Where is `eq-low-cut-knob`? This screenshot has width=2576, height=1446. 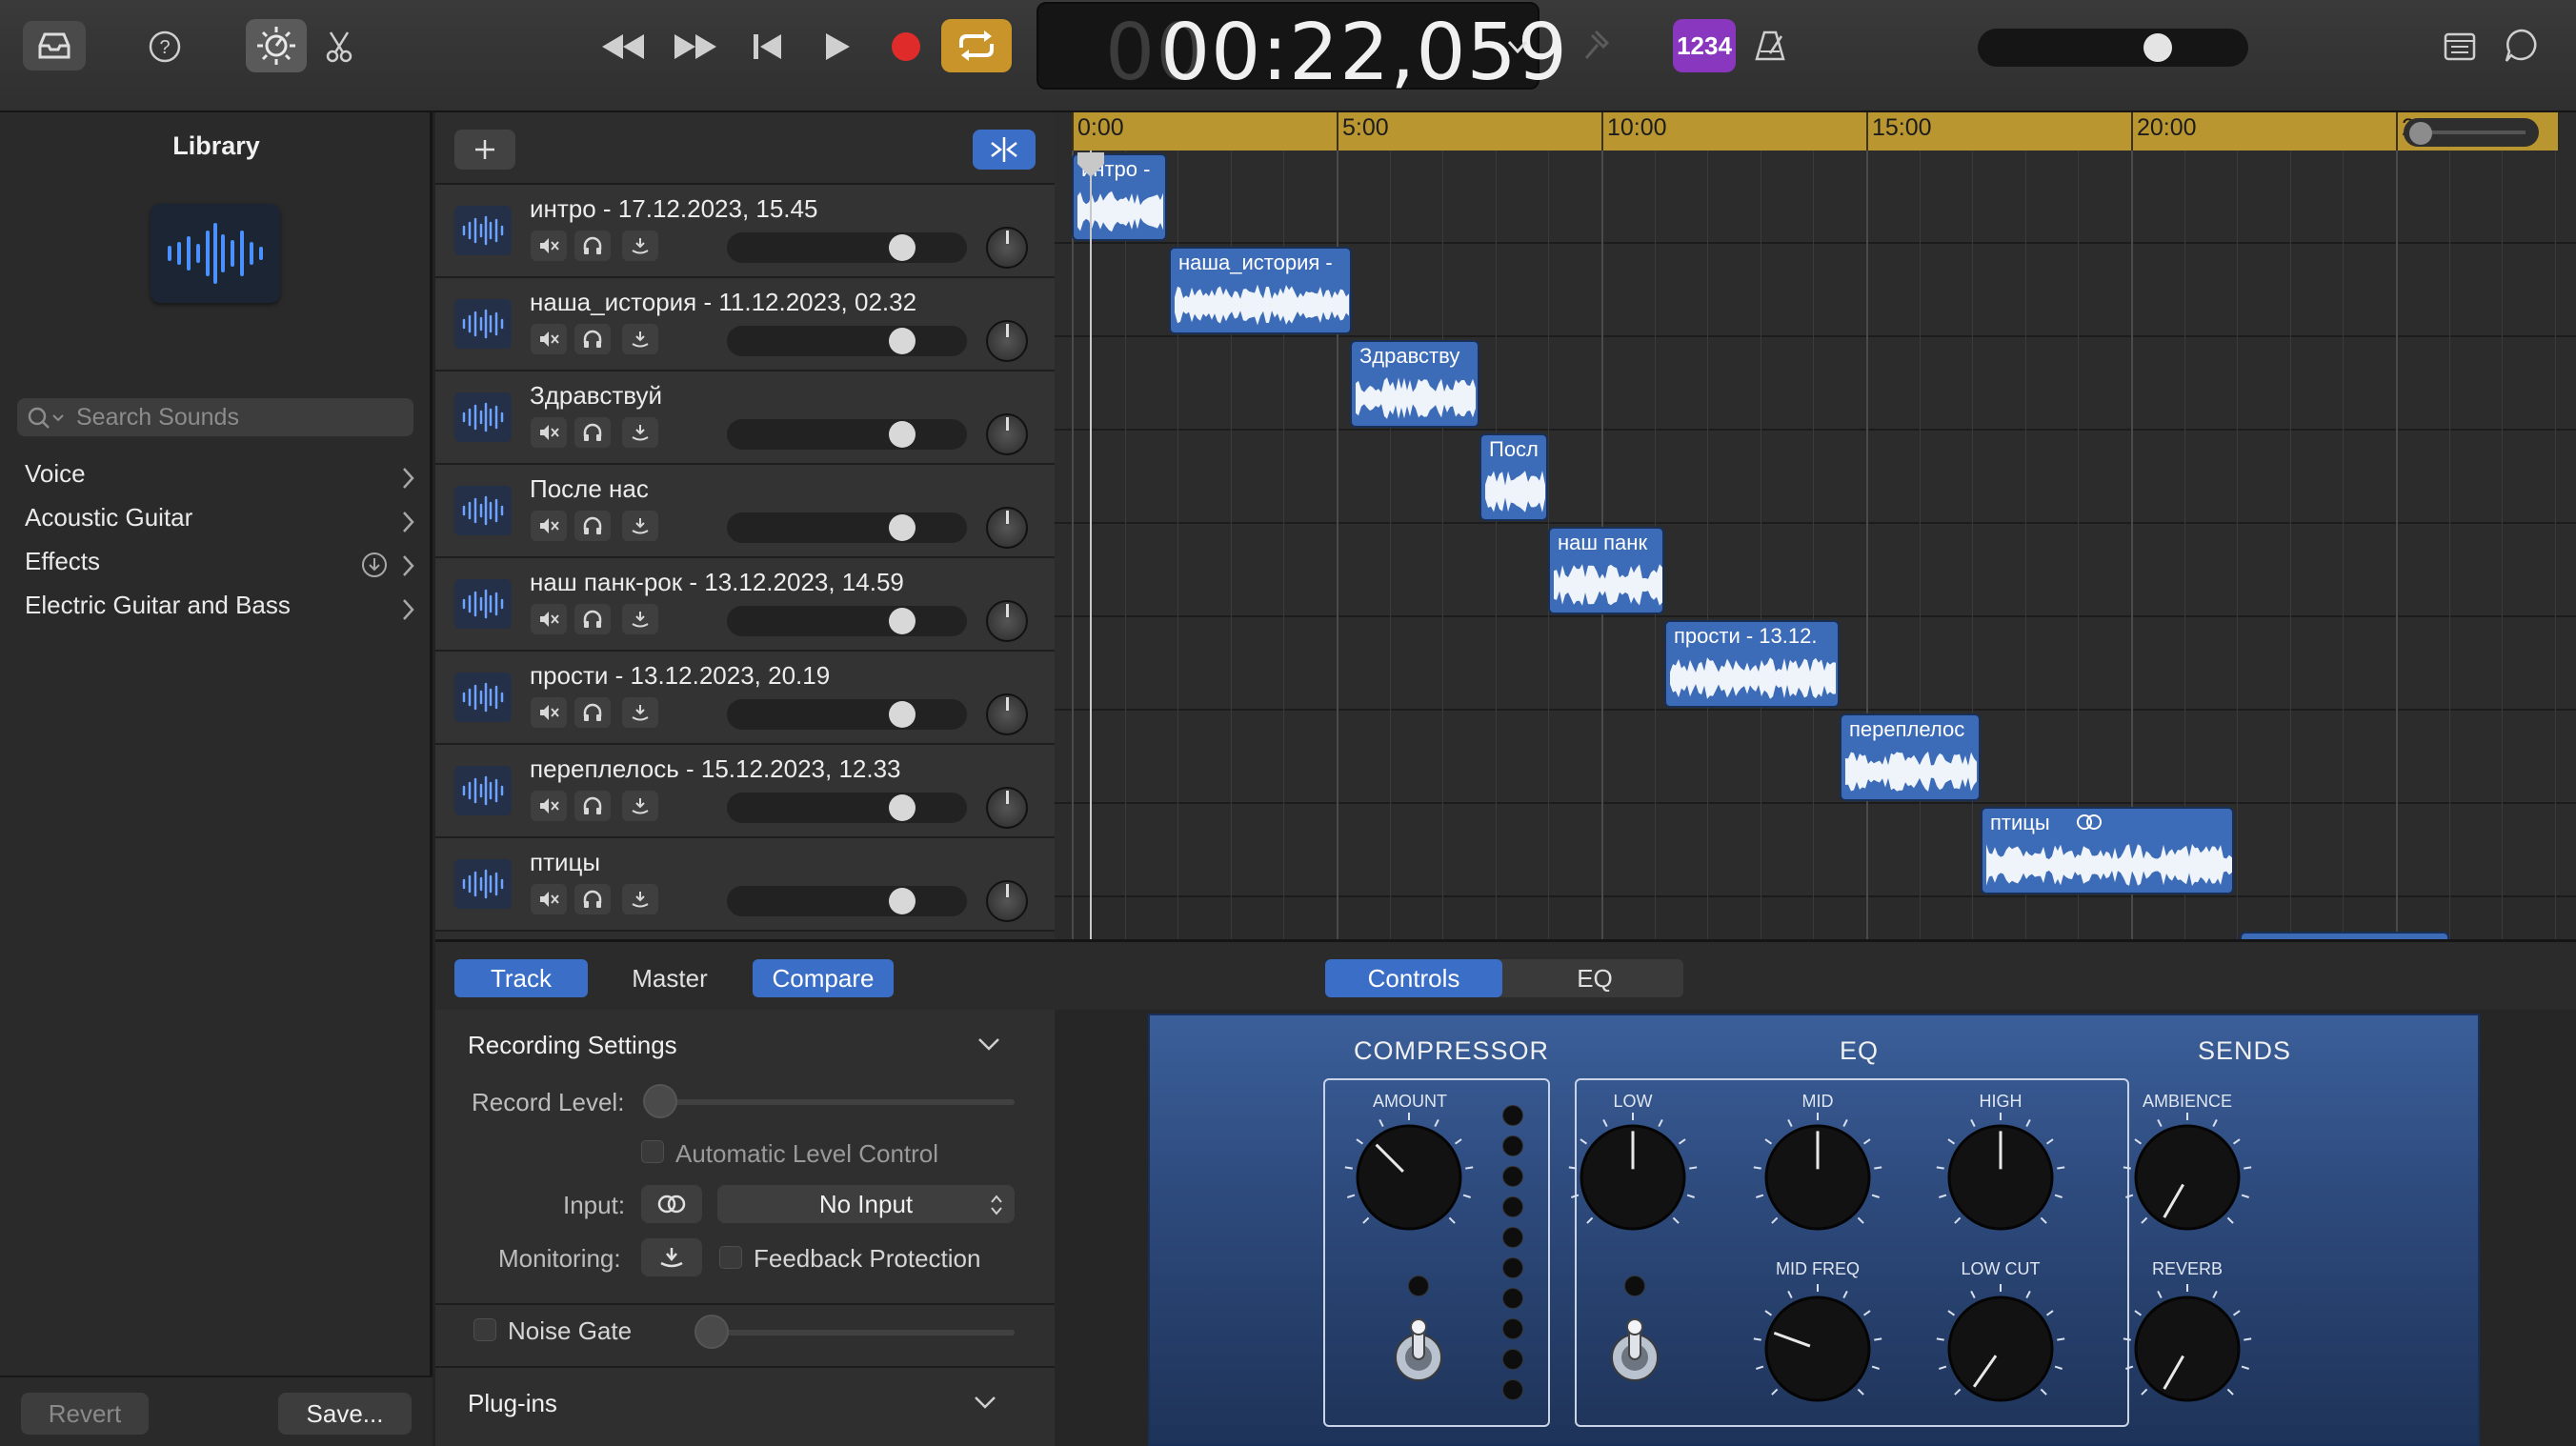 eq-low-cut-knob is located at coordinates (2001, 1349).